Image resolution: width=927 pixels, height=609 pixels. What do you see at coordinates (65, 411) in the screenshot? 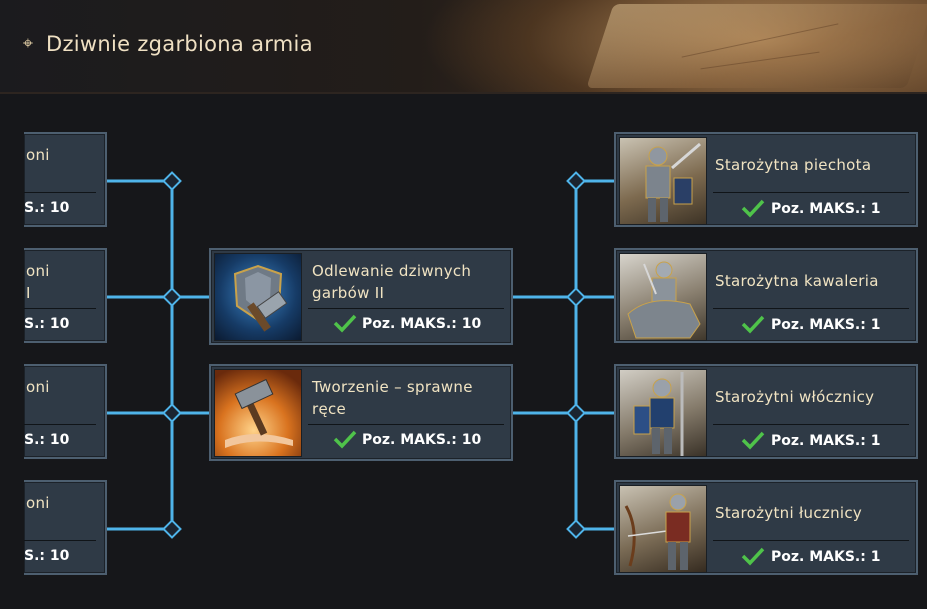
I see `skill-card-left-3: oni S.: 10` at bounding box center [65, 411].